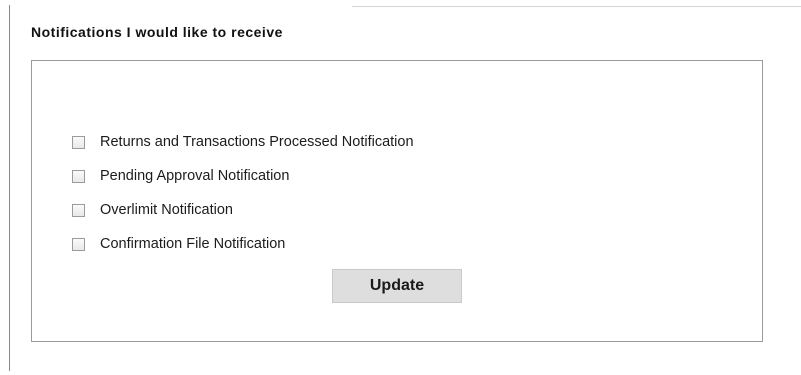  Describe the element at coordinates (78, 142) in the screenshot. I see `returns-transactions-checkbox` at that location.